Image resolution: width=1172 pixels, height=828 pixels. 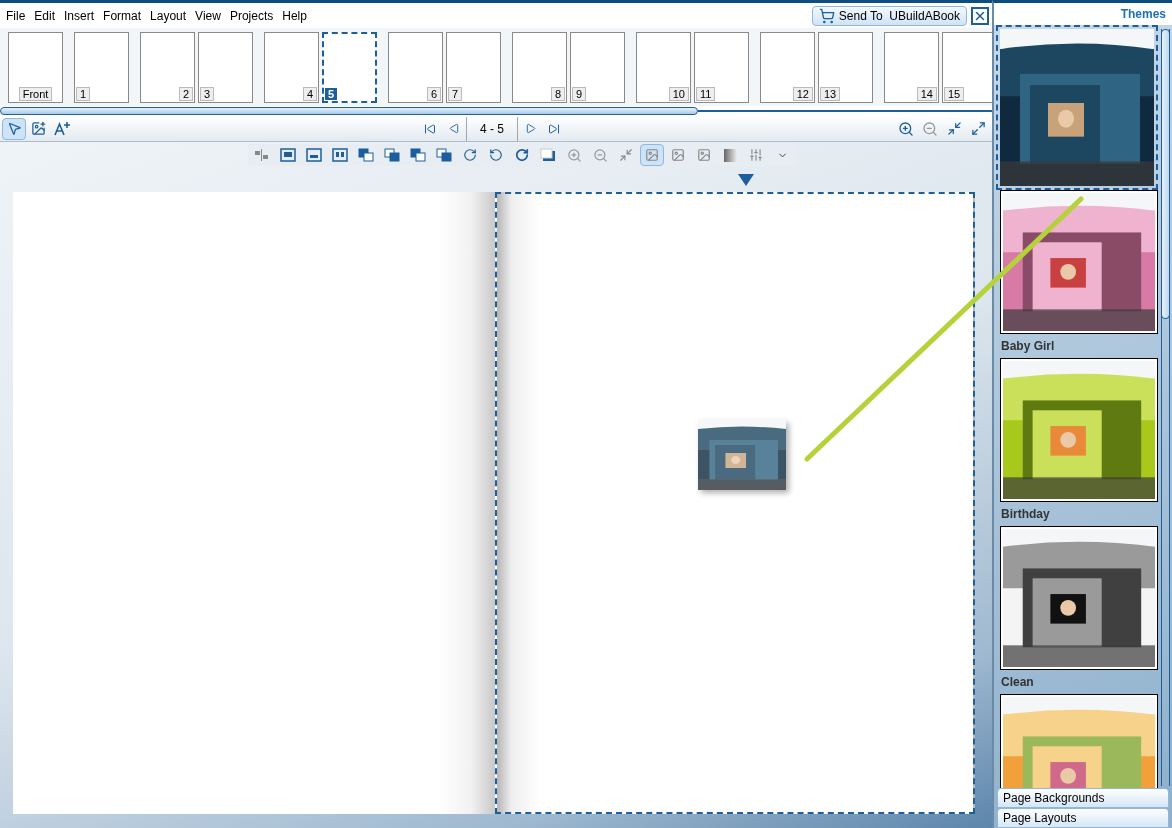 What do you see at coordinates (978, 128) in the screenshot?
I see `expand-icon` at bounding box center [978, 128].